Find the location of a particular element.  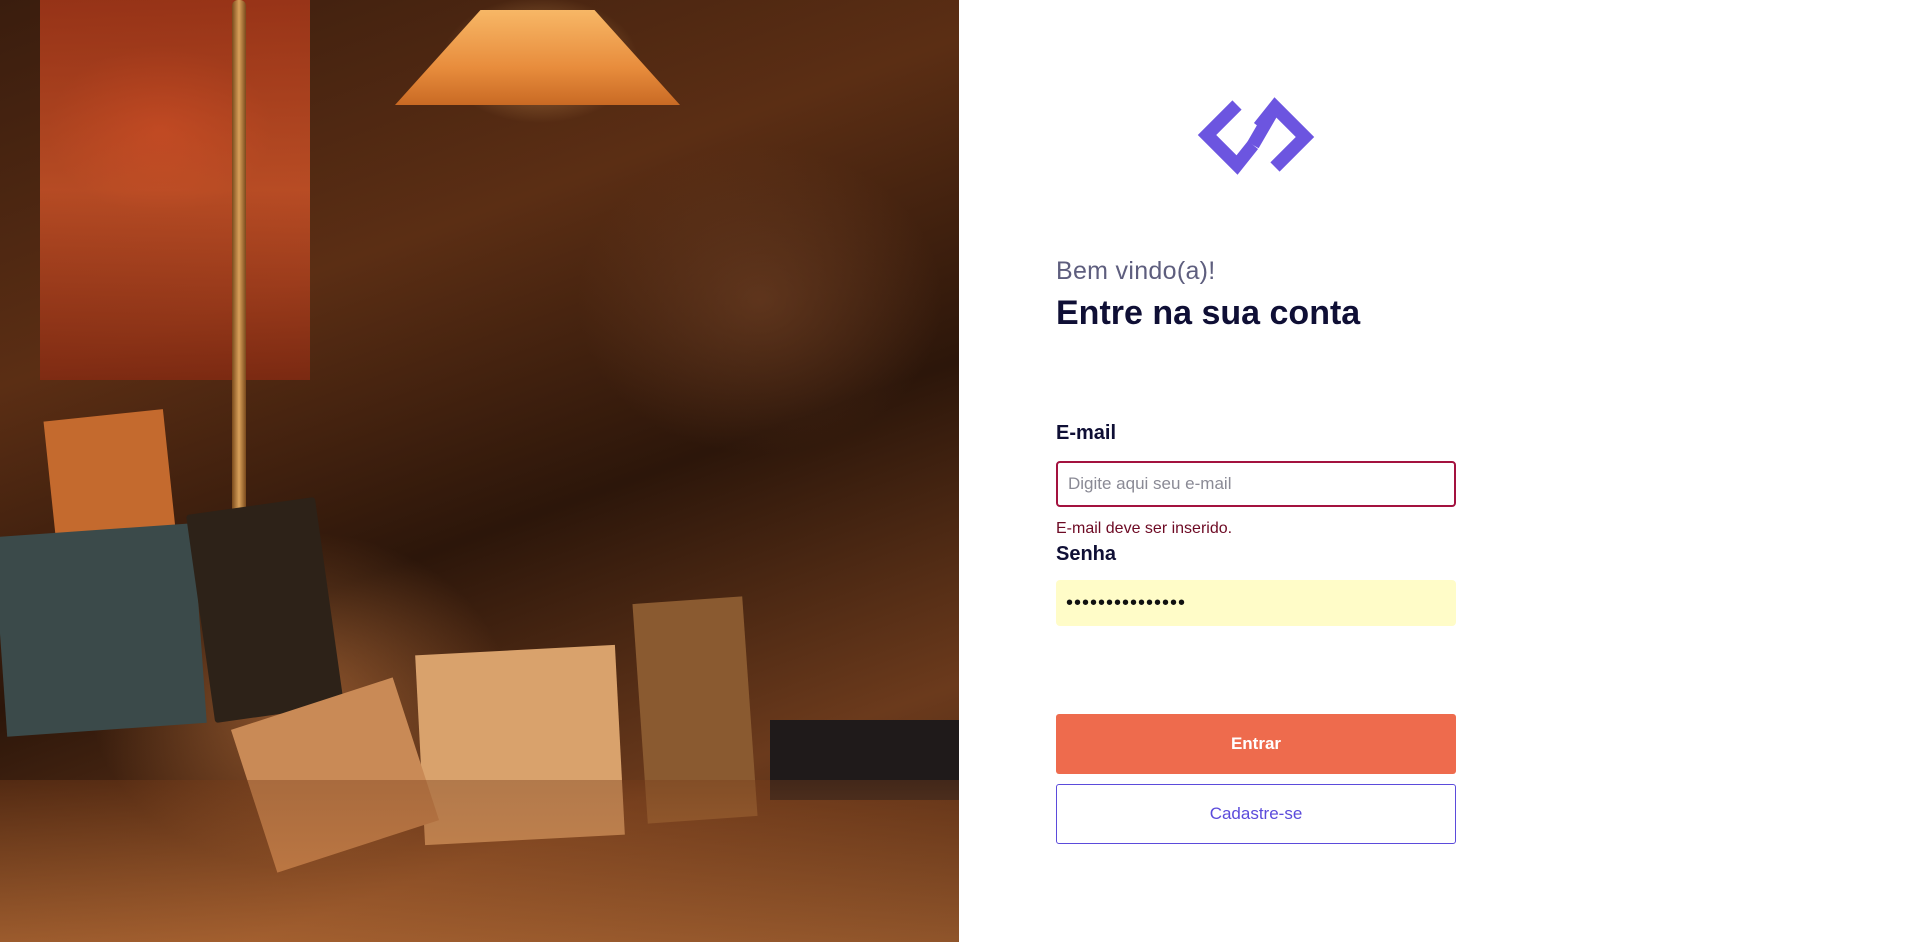

greeting-text: Bem vindo(a)! is located at coordinates (1136, 271).